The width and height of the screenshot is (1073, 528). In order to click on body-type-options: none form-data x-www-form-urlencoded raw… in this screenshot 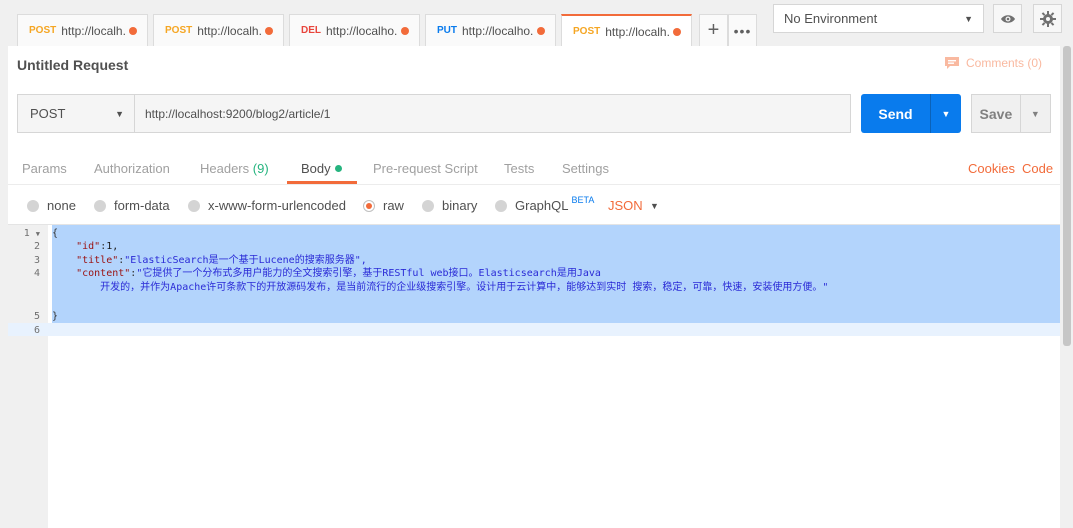, I will do `click(534, 206)`.